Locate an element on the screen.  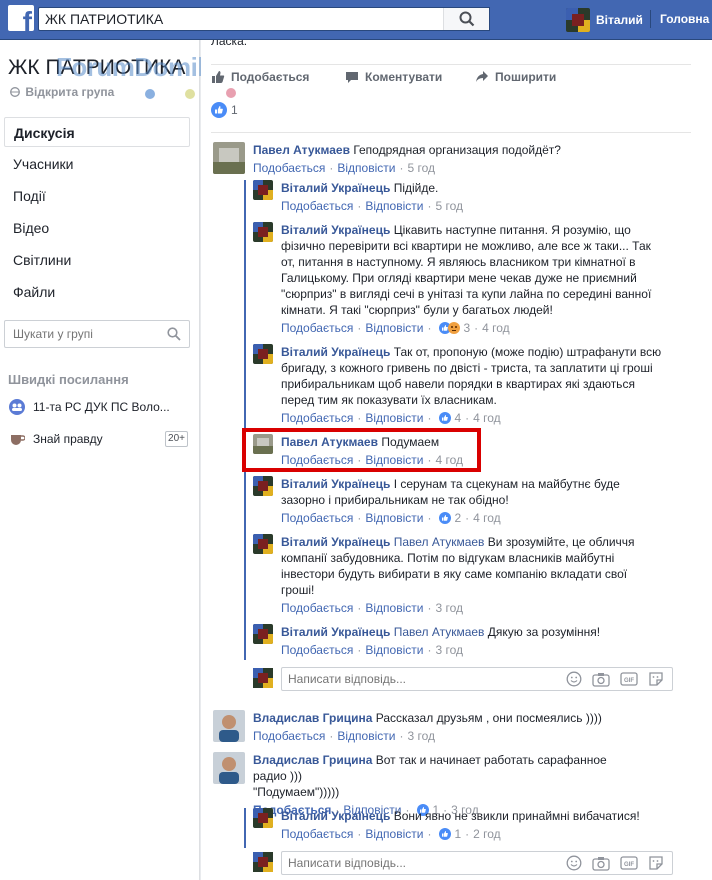
profile-link: Віталий is located at coordinates (604, 20).